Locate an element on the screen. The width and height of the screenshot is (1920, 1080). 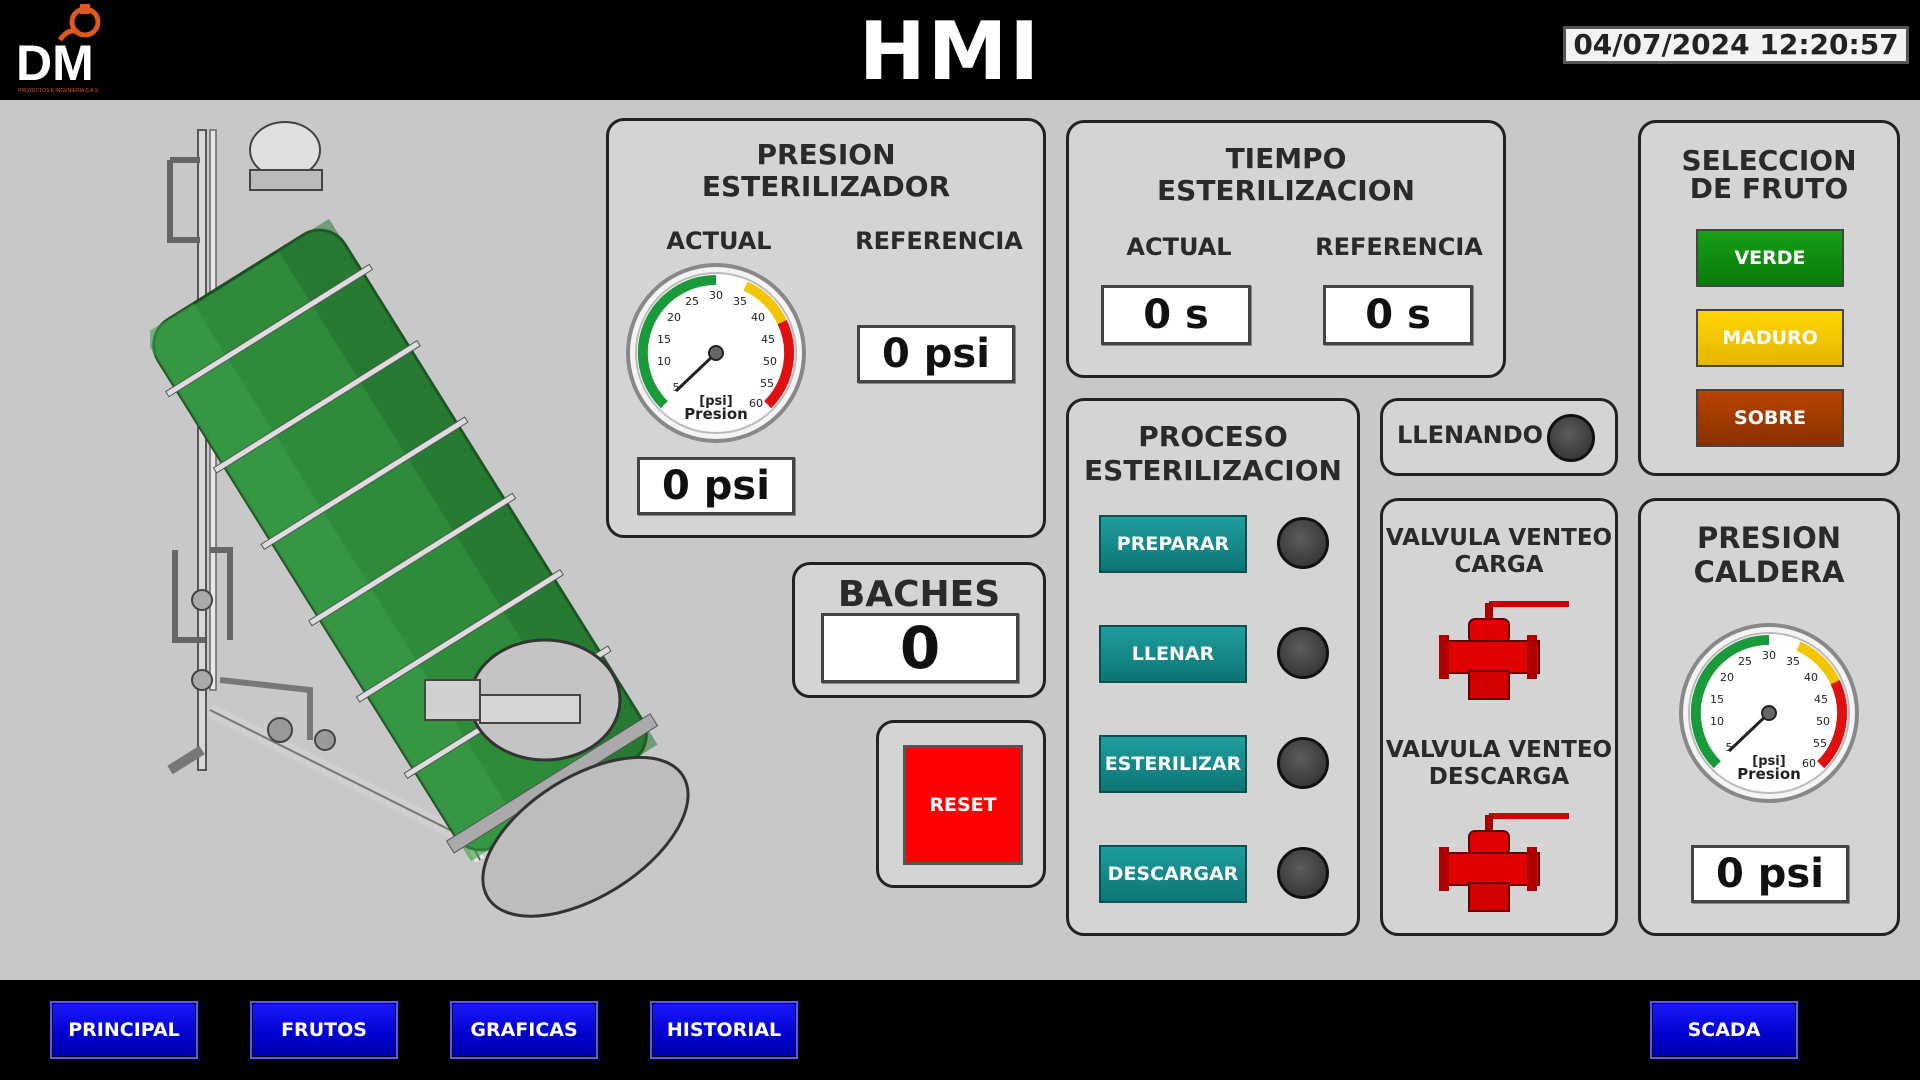
baches-value: 0 is located at coordinates (920, 648).